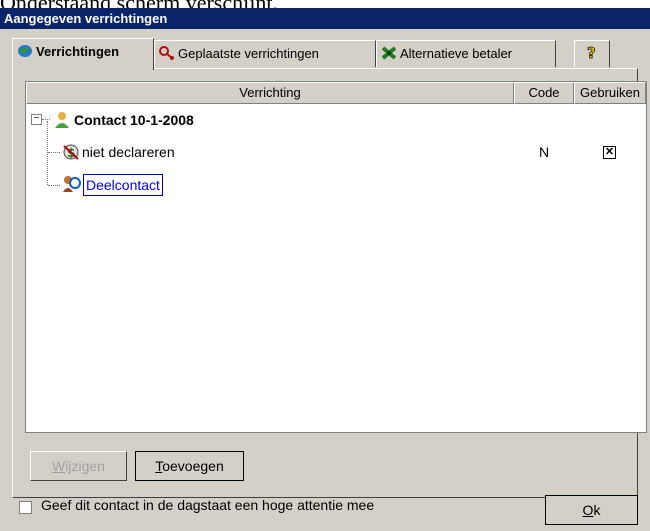 This screenshot has height=531, width=650. I want to click on stethoscope-icon, so click(167, 51).